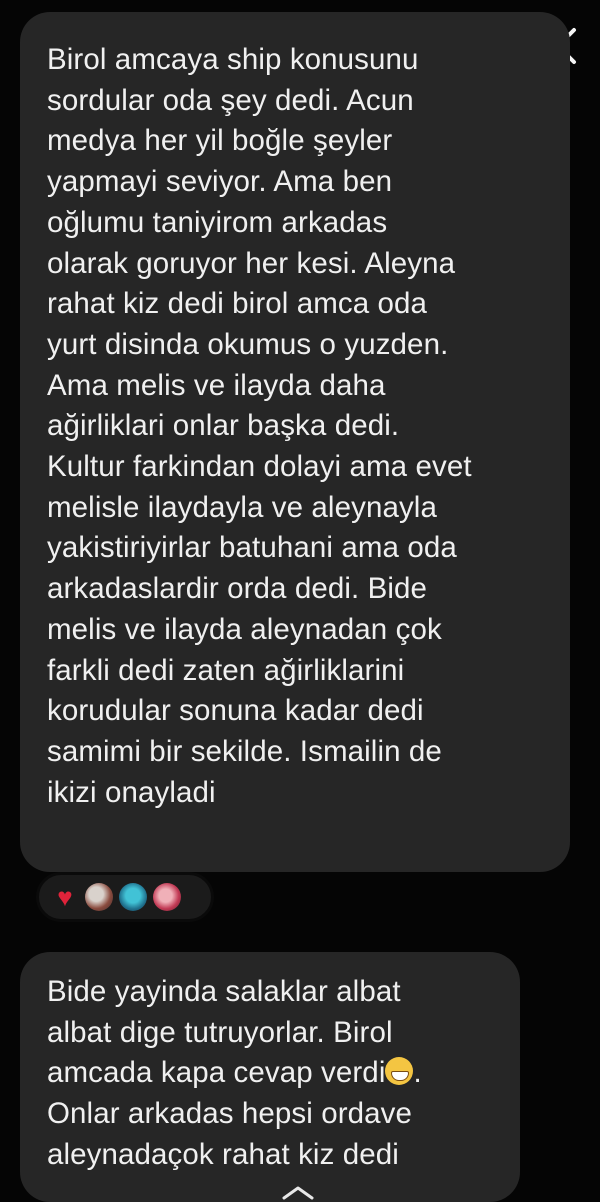 Image resolution: width=600 pixels, height=1202 pixels. Describe the element at coordinates (65, 897) in the screenshot. I see `heart-icon: ♥` at that location.